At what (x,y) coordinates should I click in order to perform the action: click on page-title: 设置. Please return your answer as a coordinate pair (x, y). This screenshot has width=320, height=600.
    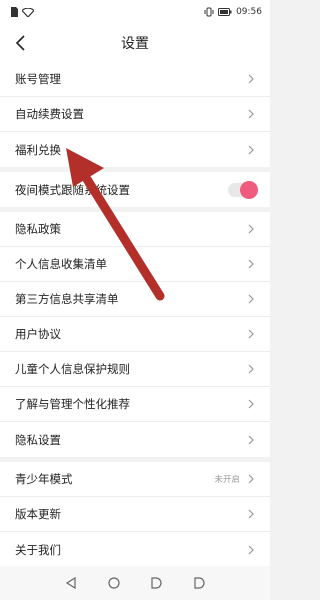
    Looking at the image, I should click on (135, 44).